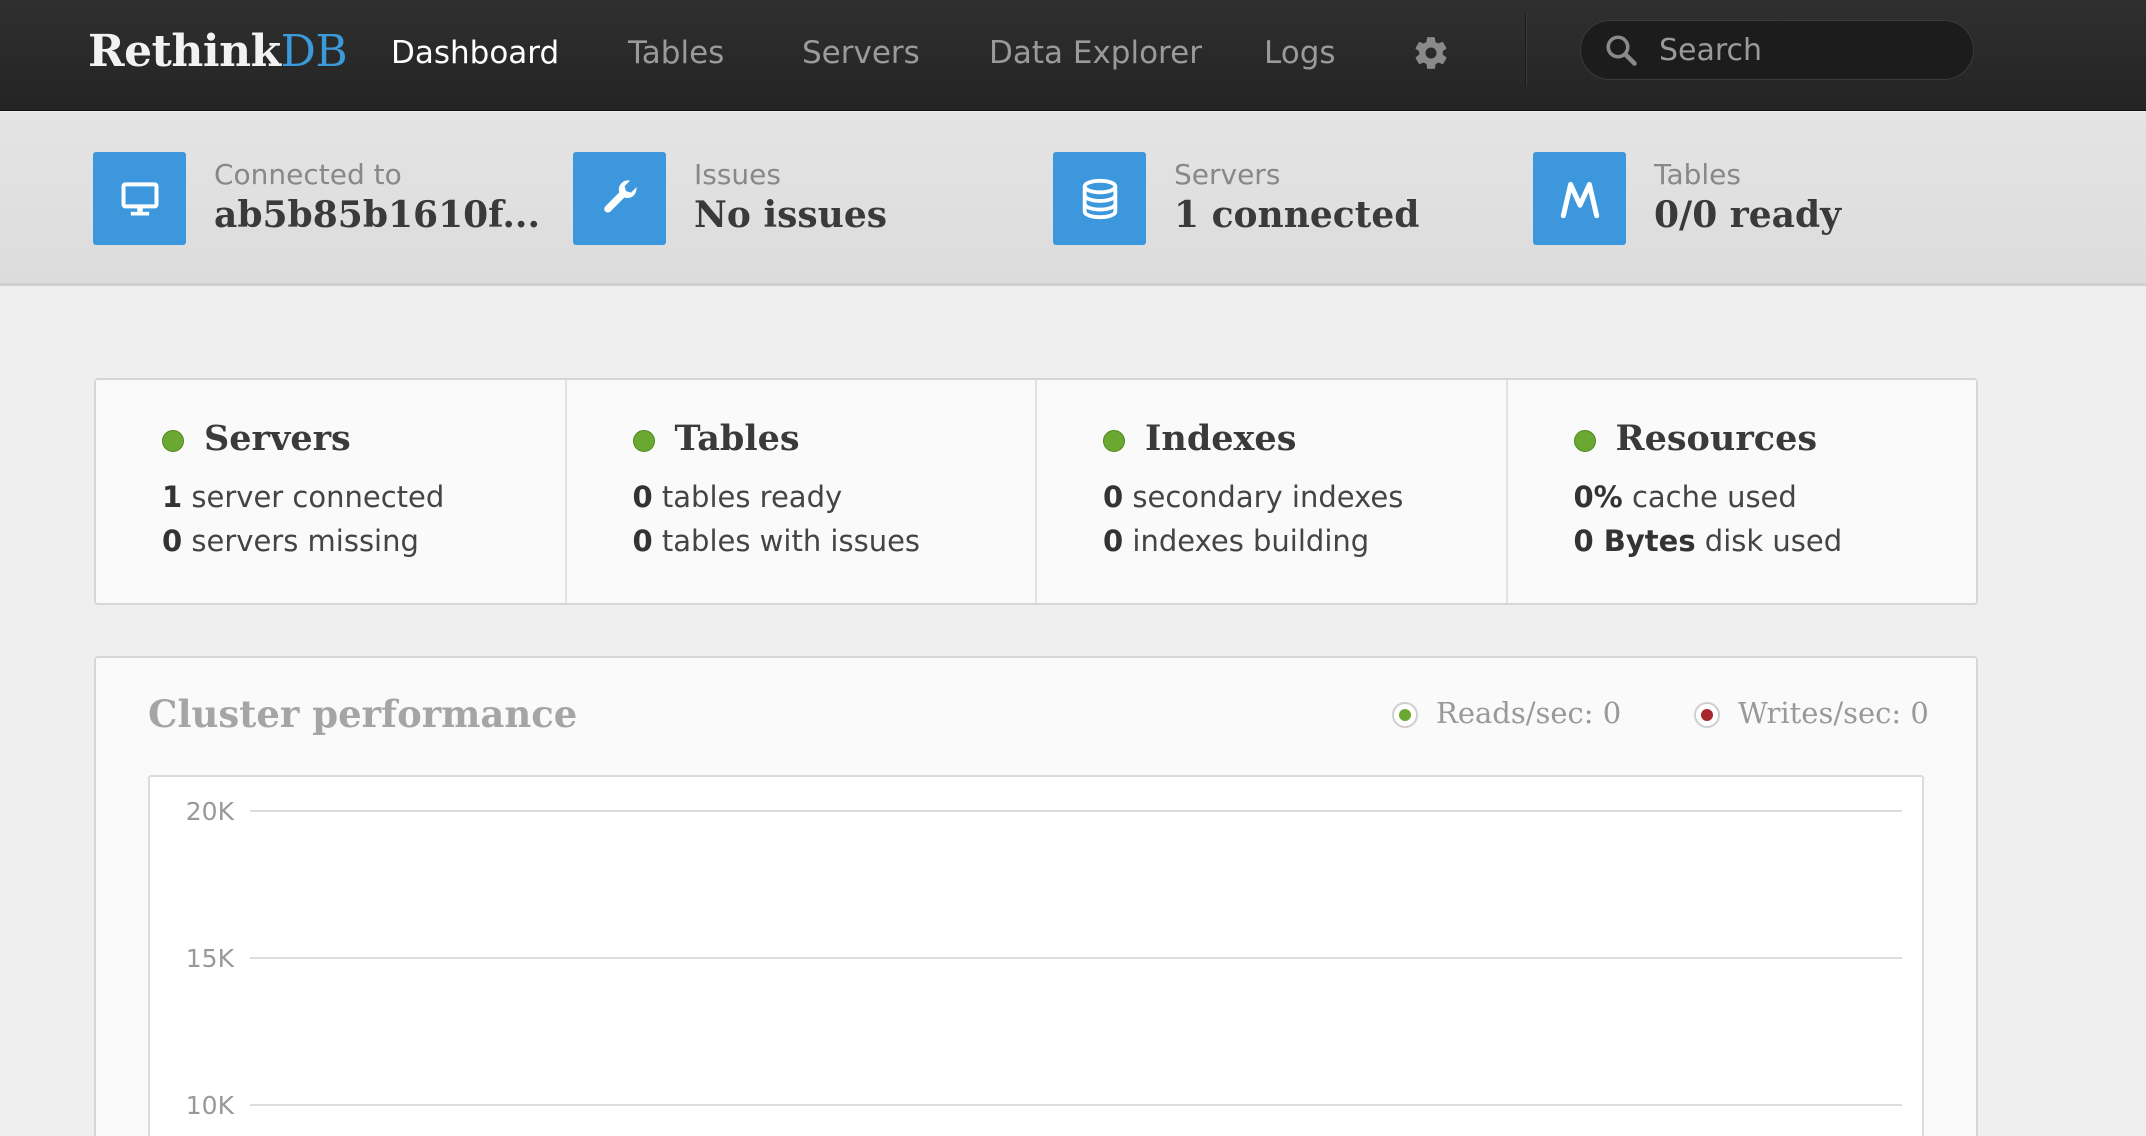 The height and width of the screenshot is (1136, 2146). I want to click on summary-line: 0 secondary indexes, so click(1253, 497).